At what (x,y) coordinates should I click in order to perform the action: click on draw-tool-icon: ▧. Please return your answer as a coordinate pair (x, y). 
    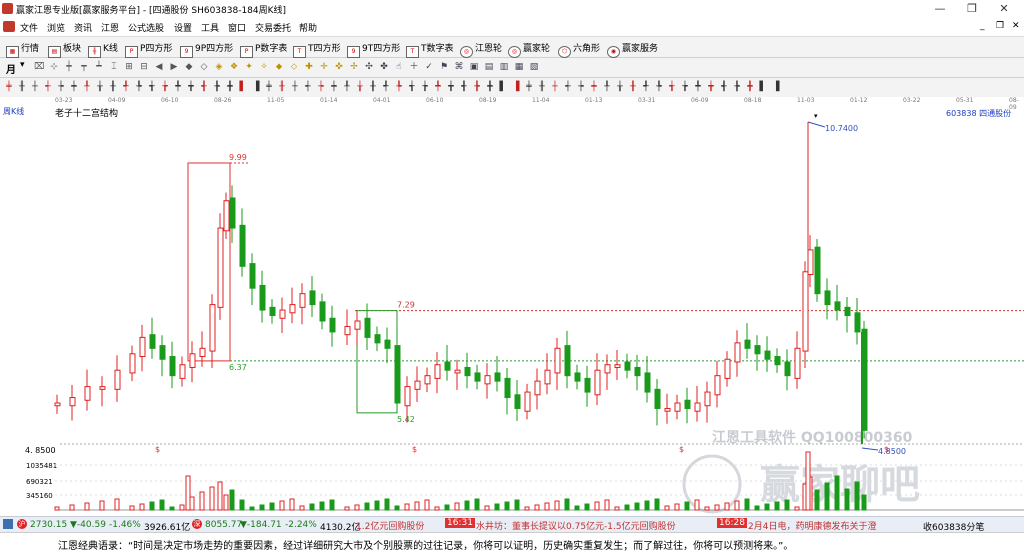
    Looking at the image, I should click on (534, 67).